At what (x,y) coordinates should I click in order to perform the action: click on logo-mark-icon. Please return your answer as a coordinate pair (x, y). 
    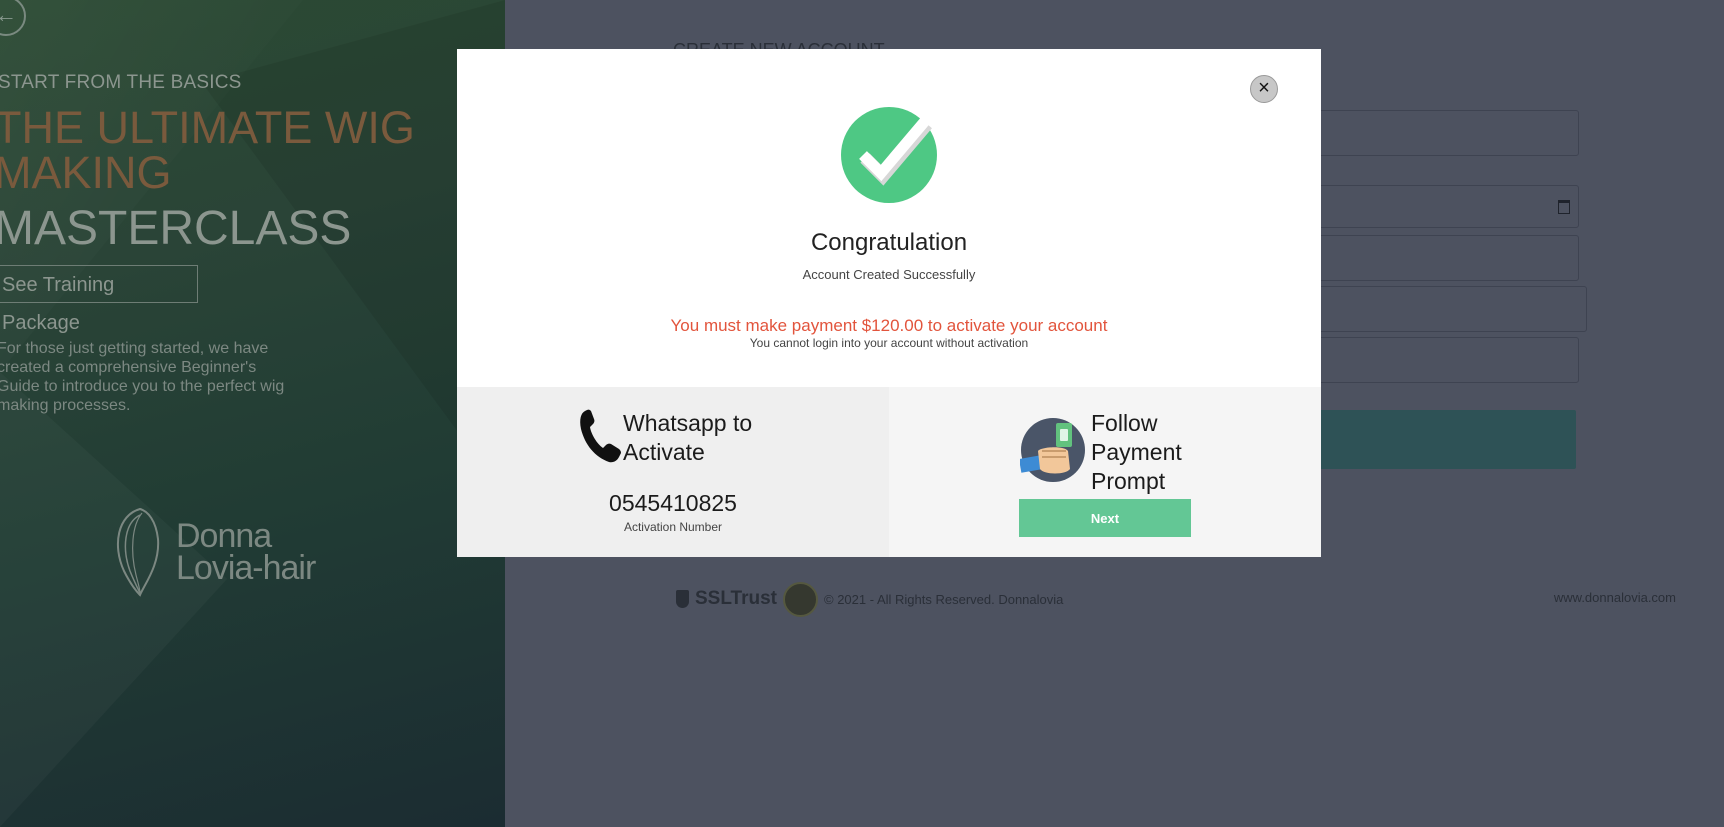
    Looking at the image, I should click on (138, 552).